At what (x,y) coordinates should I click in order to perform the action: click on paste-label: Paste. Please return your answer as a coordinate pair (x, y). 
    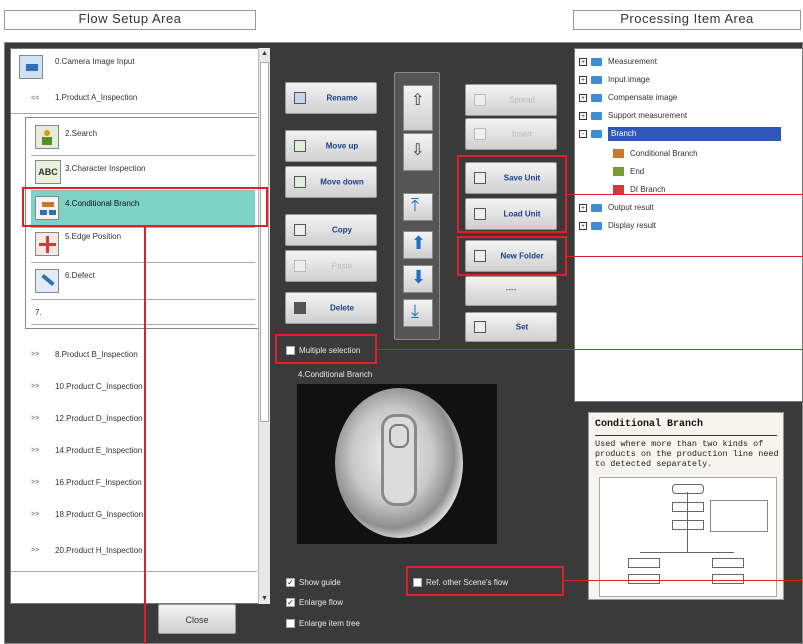
    Looking at the image, I should click on (342, 266).